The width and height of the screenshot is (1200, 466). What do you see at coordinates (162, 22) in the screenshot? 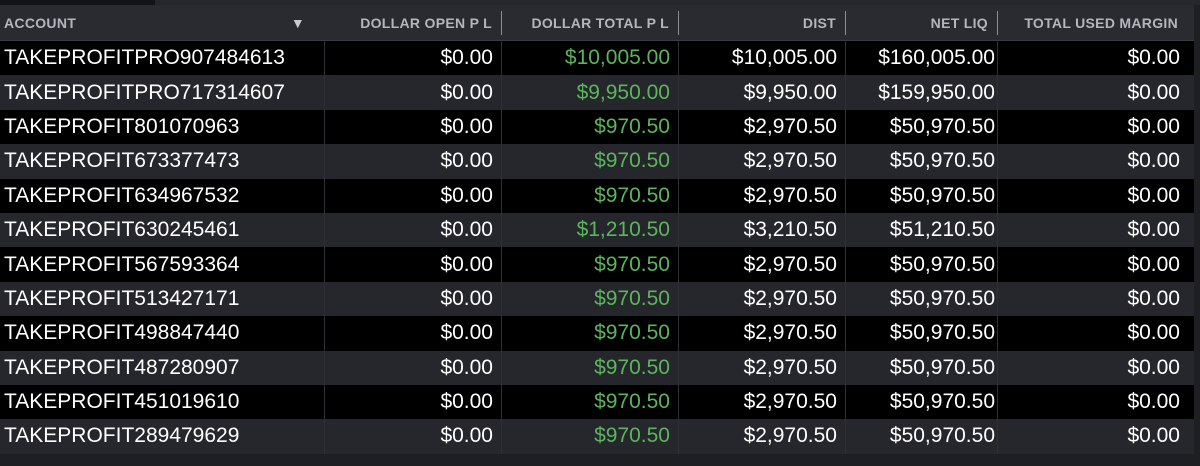
I see `column-header-account: ACCOUNT ▼` at bounding box center [162, 22].